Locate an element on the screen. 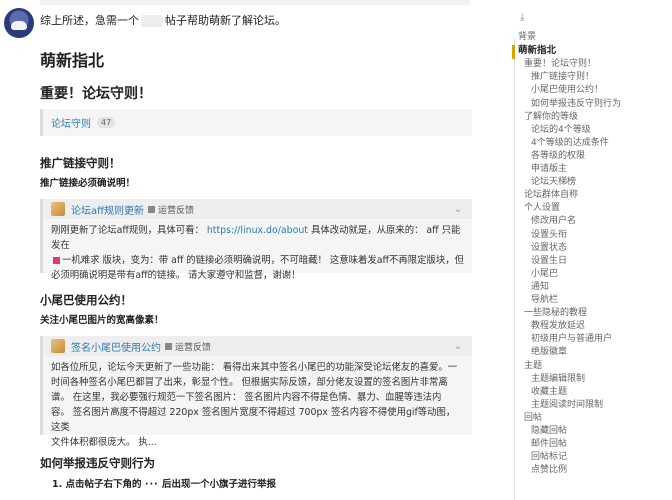 The image size is (672, 500). promo-quote-header: 论坛aff规则更新 运营反馈 ⌄ is located at coordinates (257, 209).